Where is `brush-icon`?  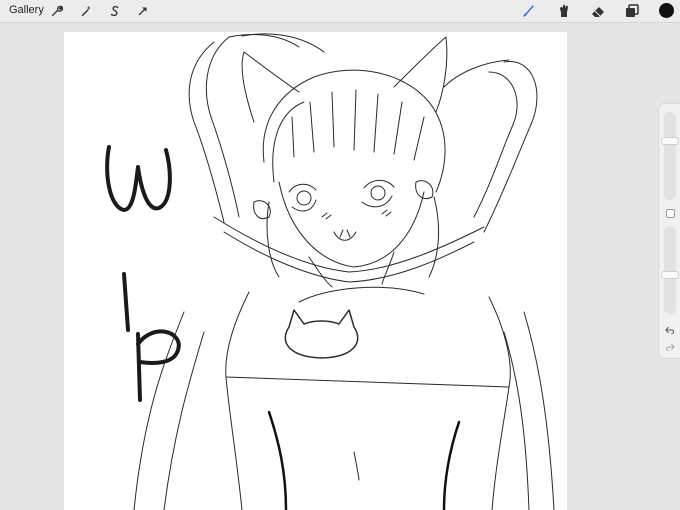
brush-icon is located at coordinates (528, 11).